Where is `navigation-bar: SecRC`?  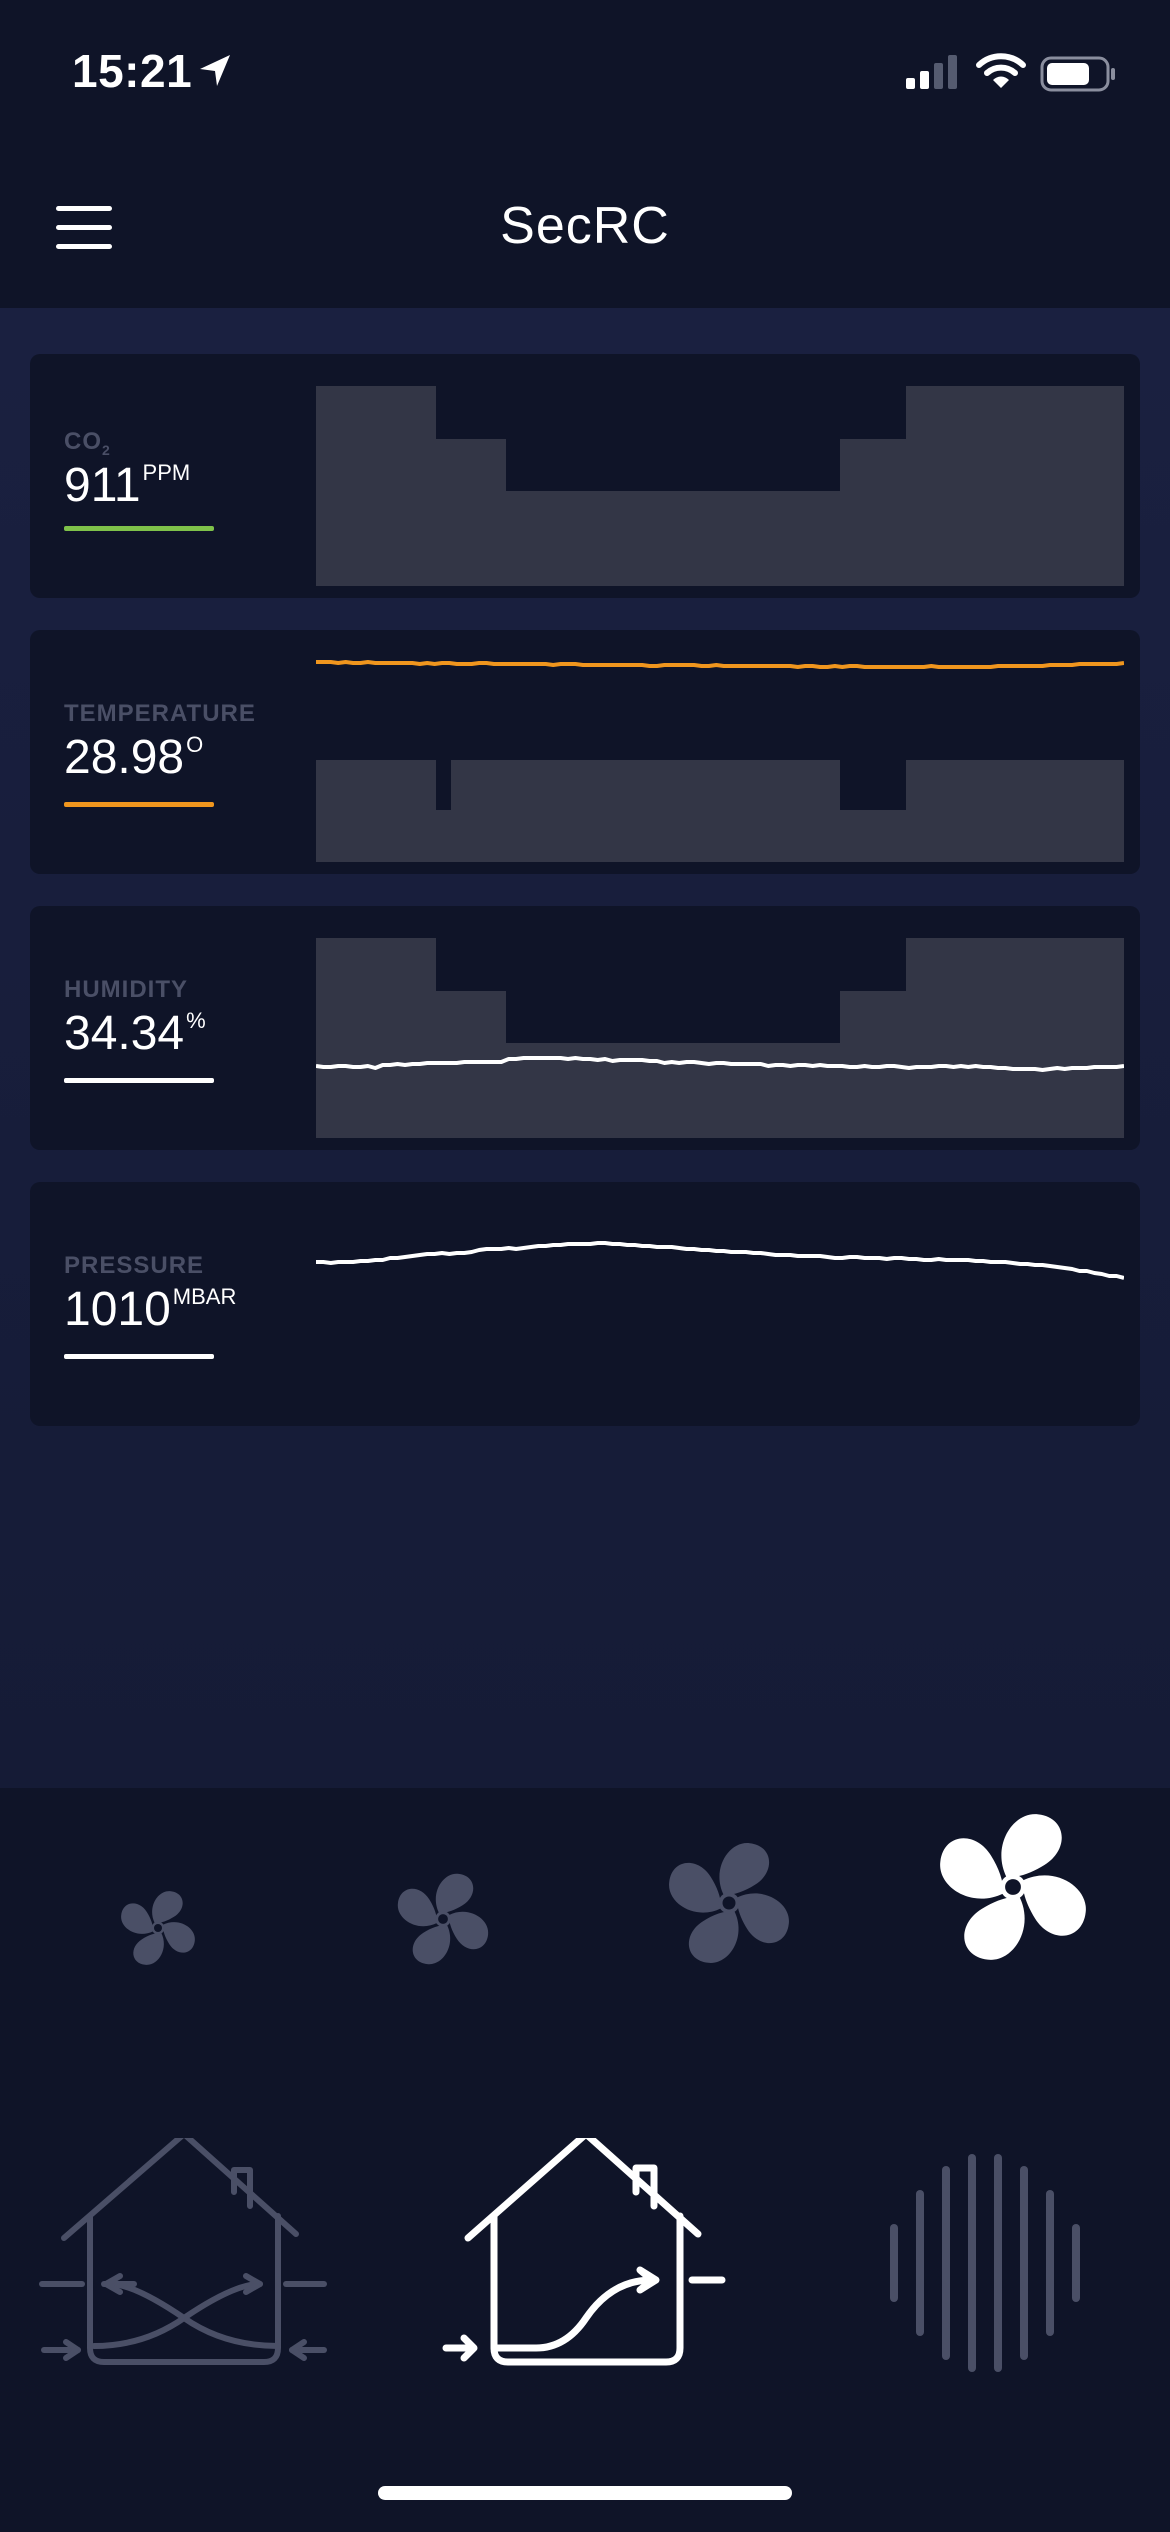
navigation-bar: SecRC is located at coordinates (585, 229).